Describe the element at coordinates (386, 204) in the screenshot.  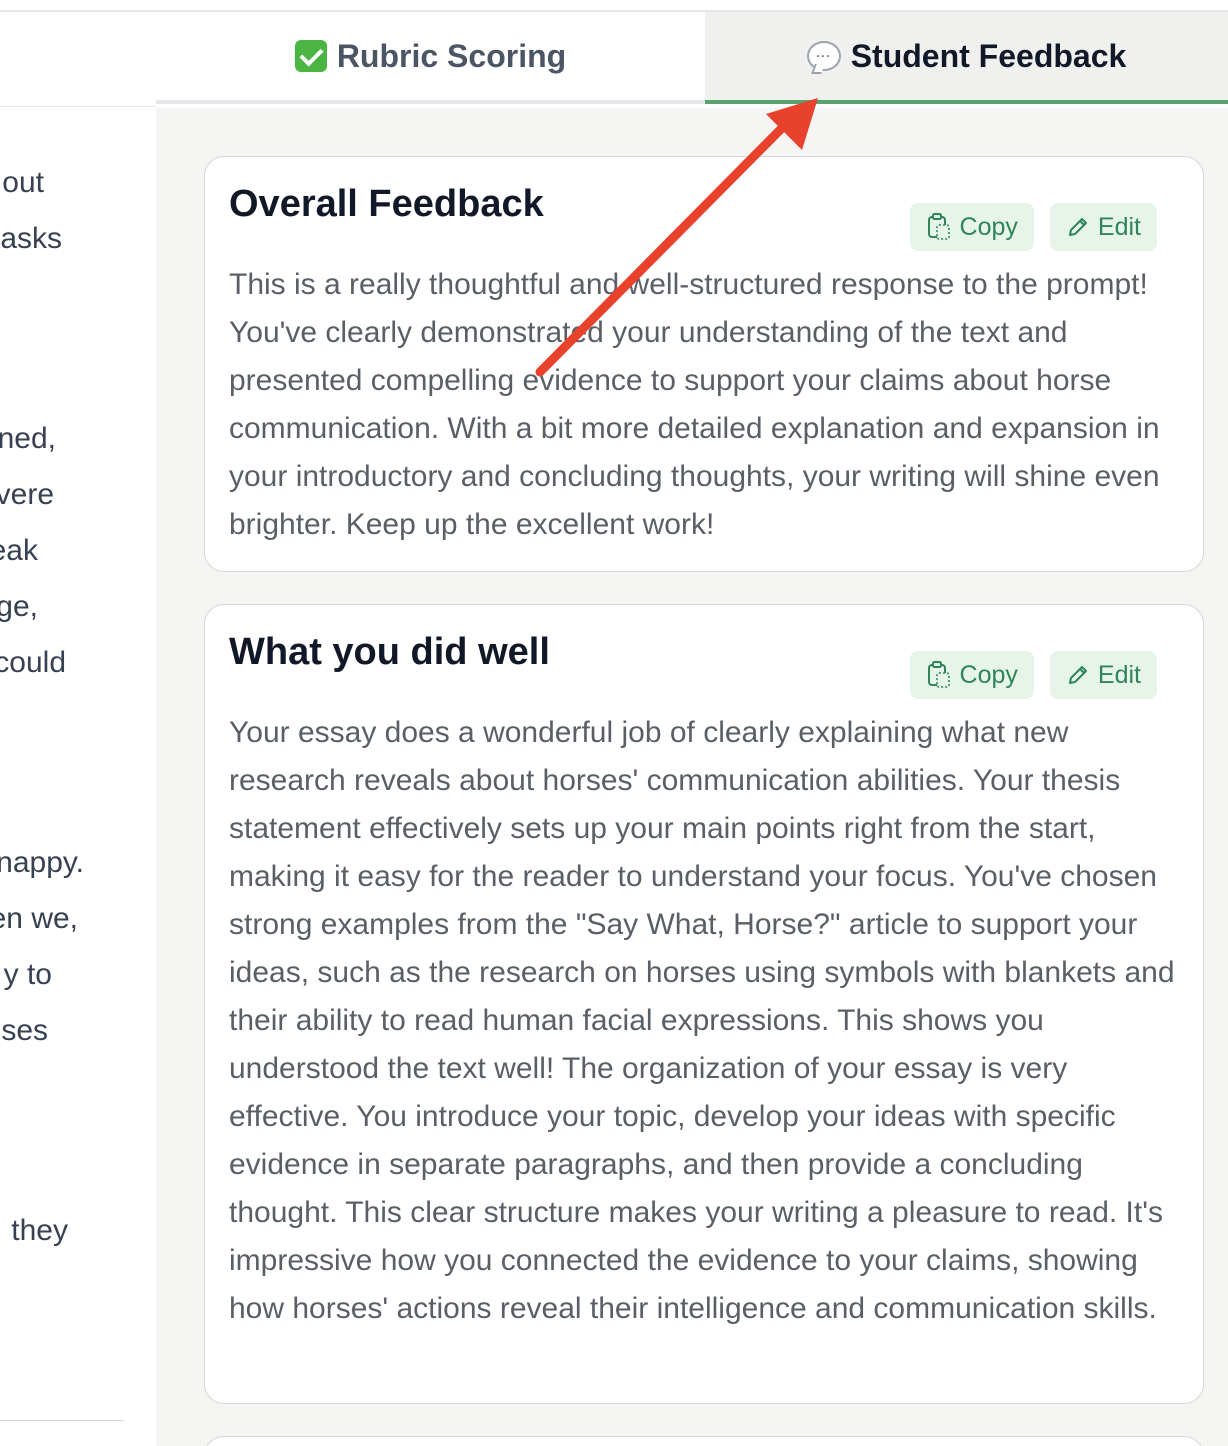
I see `card-title: Overall Feedback` at that location.